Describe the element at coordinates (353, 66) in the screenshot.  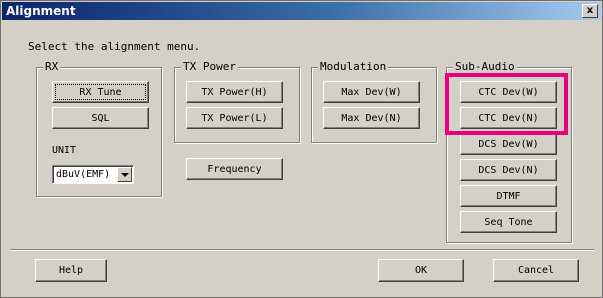
I see `modulation-group-label: Modulation` at that location.